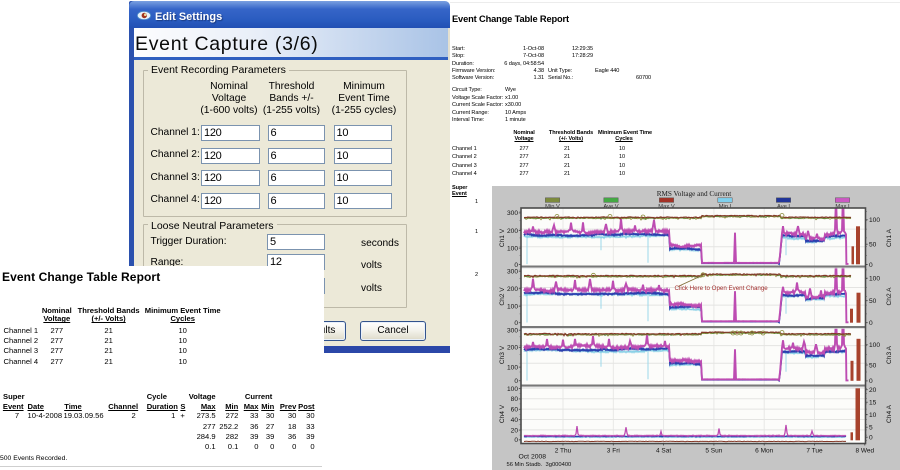 This screenshot has height=470, width=900. Describe the element at coordinates (871, 428) in the screenshot. I see `svg-text: 5` at that location.